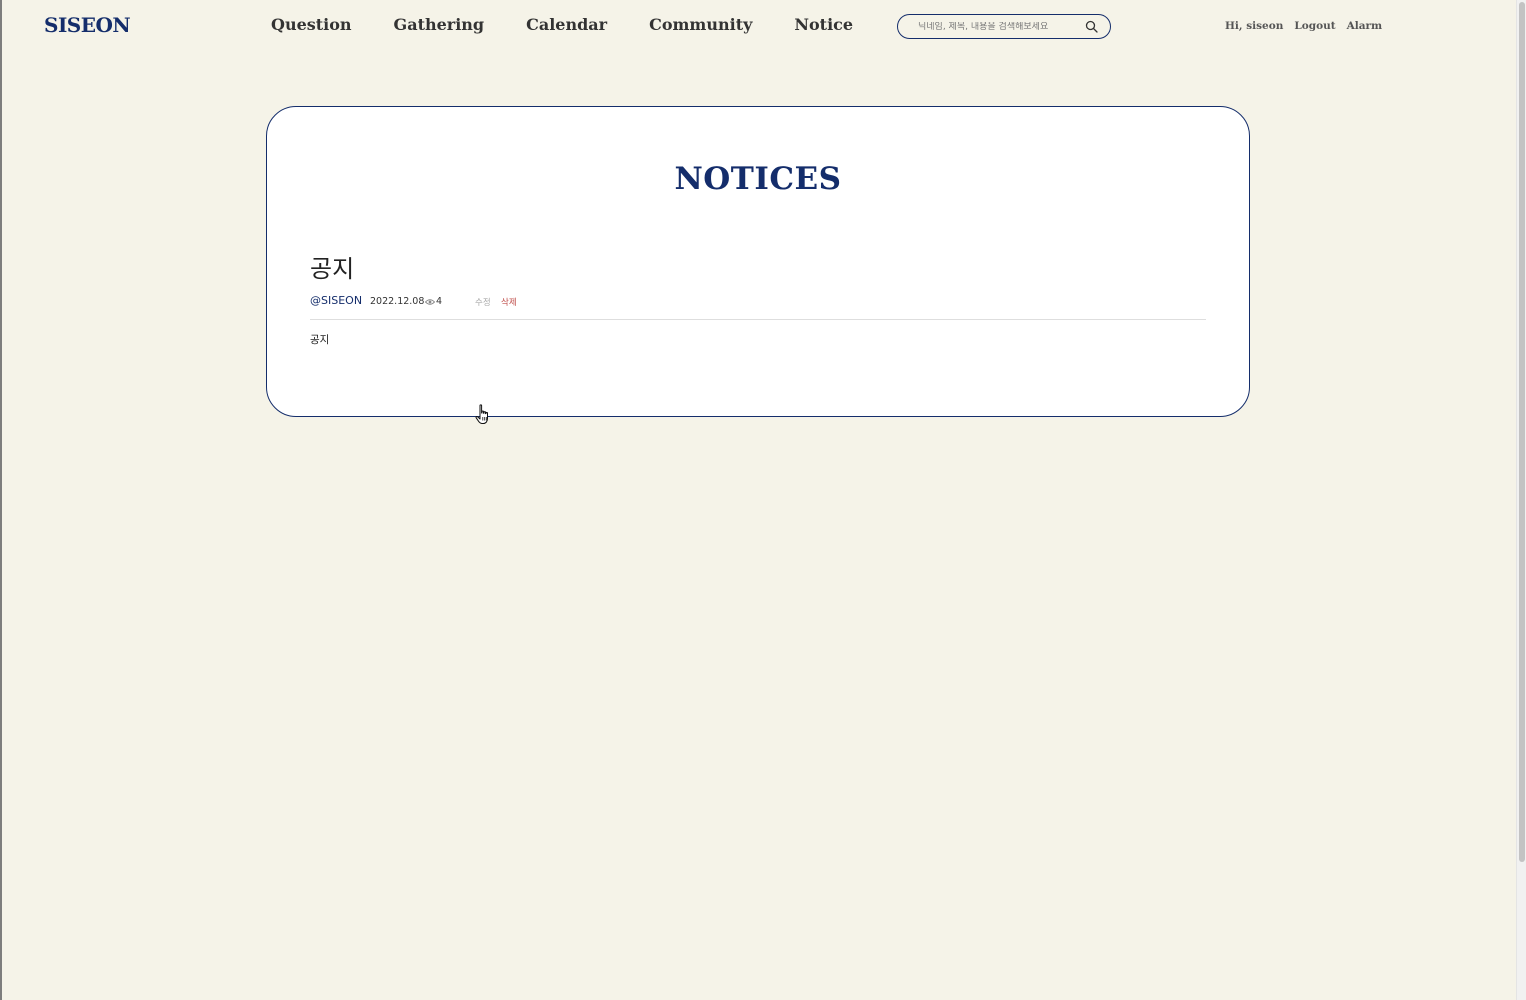  I want to click on search-input, so click(1001, 26).